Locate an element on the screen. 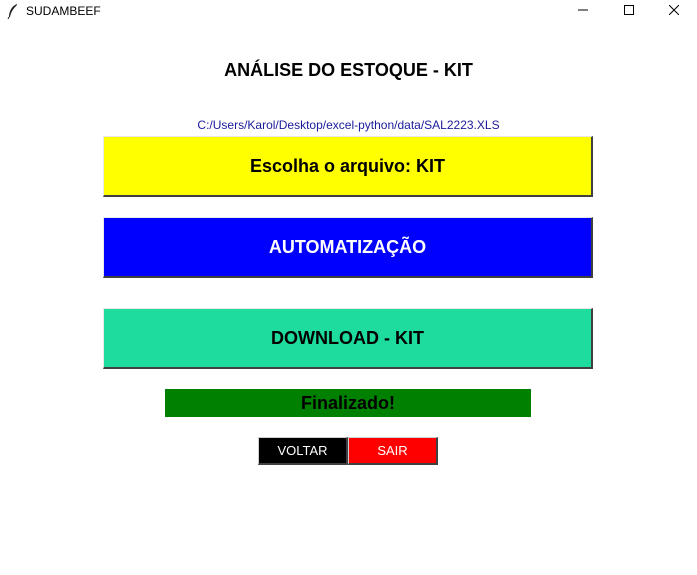  close-button is located at coordinates (674, 11).